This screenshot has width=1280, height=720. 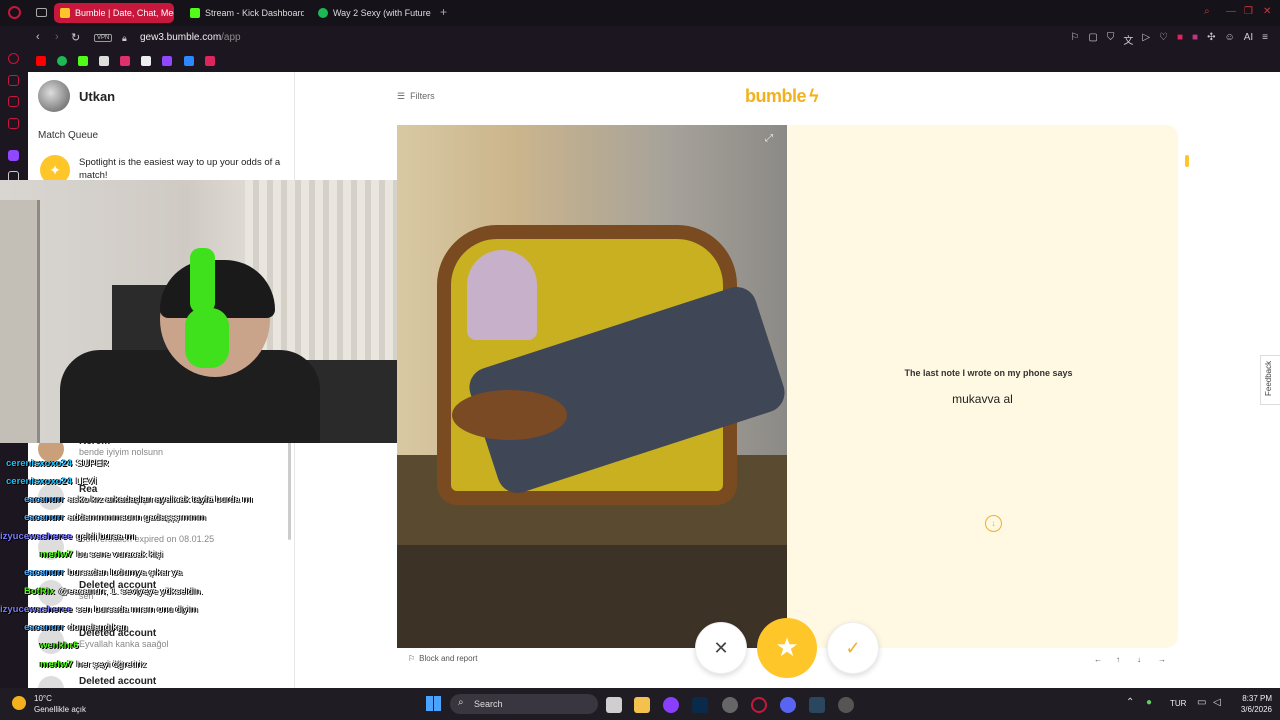 I want to click on prompt-answer: mukavva al, so click(x=982, y=399).